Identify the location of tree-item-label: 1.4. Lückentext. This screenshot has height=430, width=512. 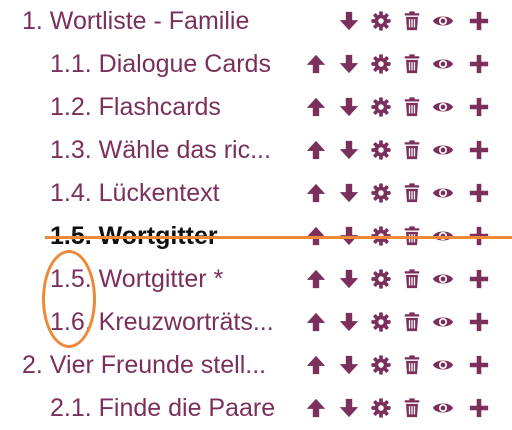
(135, 193).